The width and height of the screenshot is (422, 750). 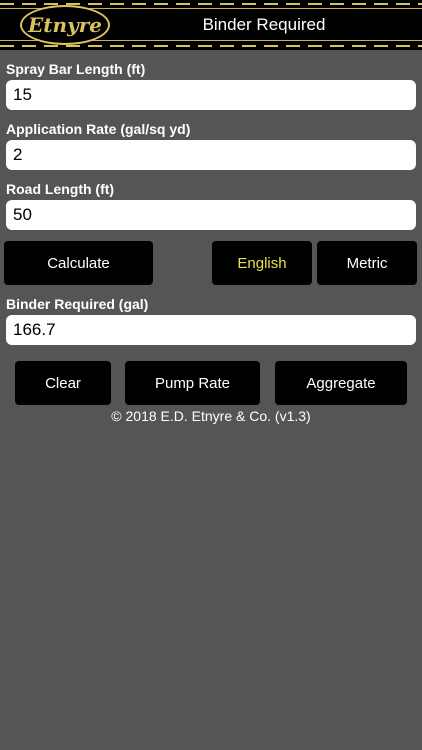 I want to click on page-title: Binder Required, so click(x=264, y=24).